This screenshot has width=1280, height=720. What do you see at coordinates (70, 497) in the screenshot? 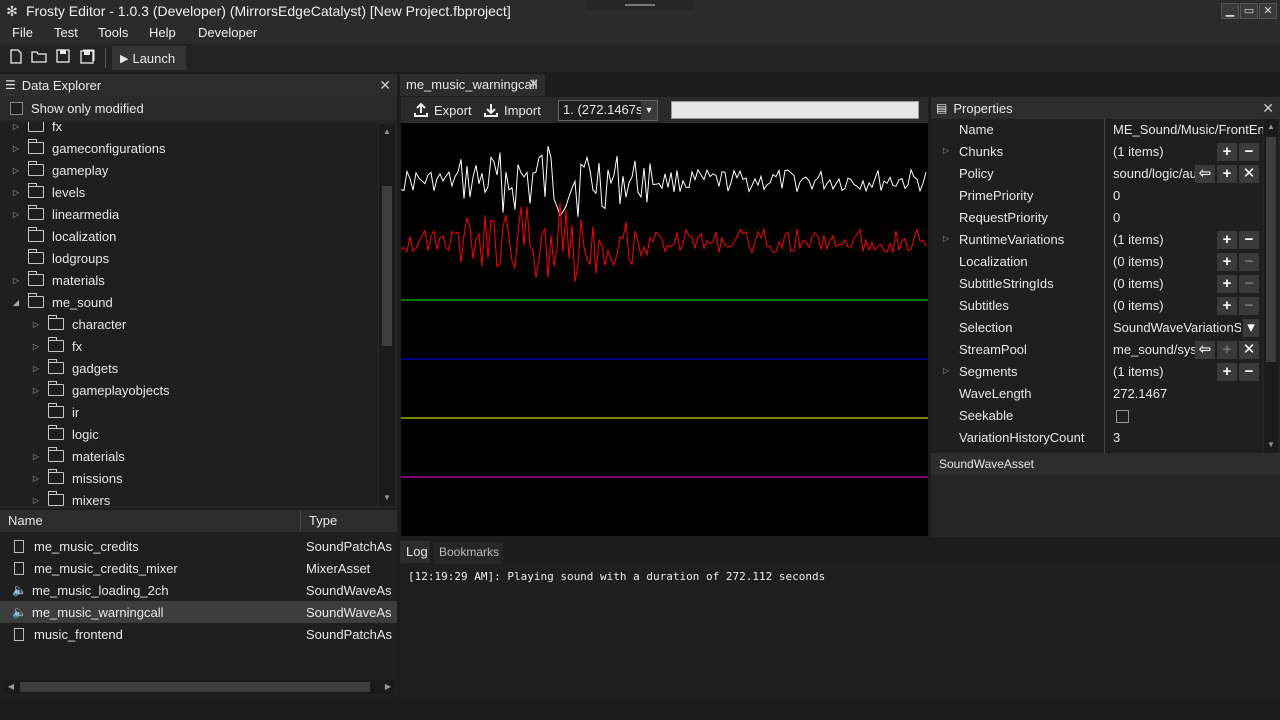
I see `tree-item: ▷ mixers` at bounding box center [70, 497].